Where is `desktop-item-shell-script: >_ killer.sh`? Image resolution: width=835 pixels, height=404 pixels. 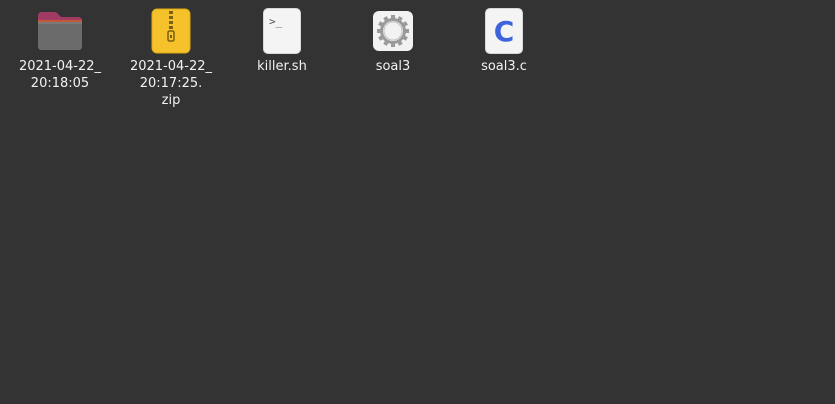
desktop-item-shell-script: >_ killer.sh is located at coordinates (282, 41).